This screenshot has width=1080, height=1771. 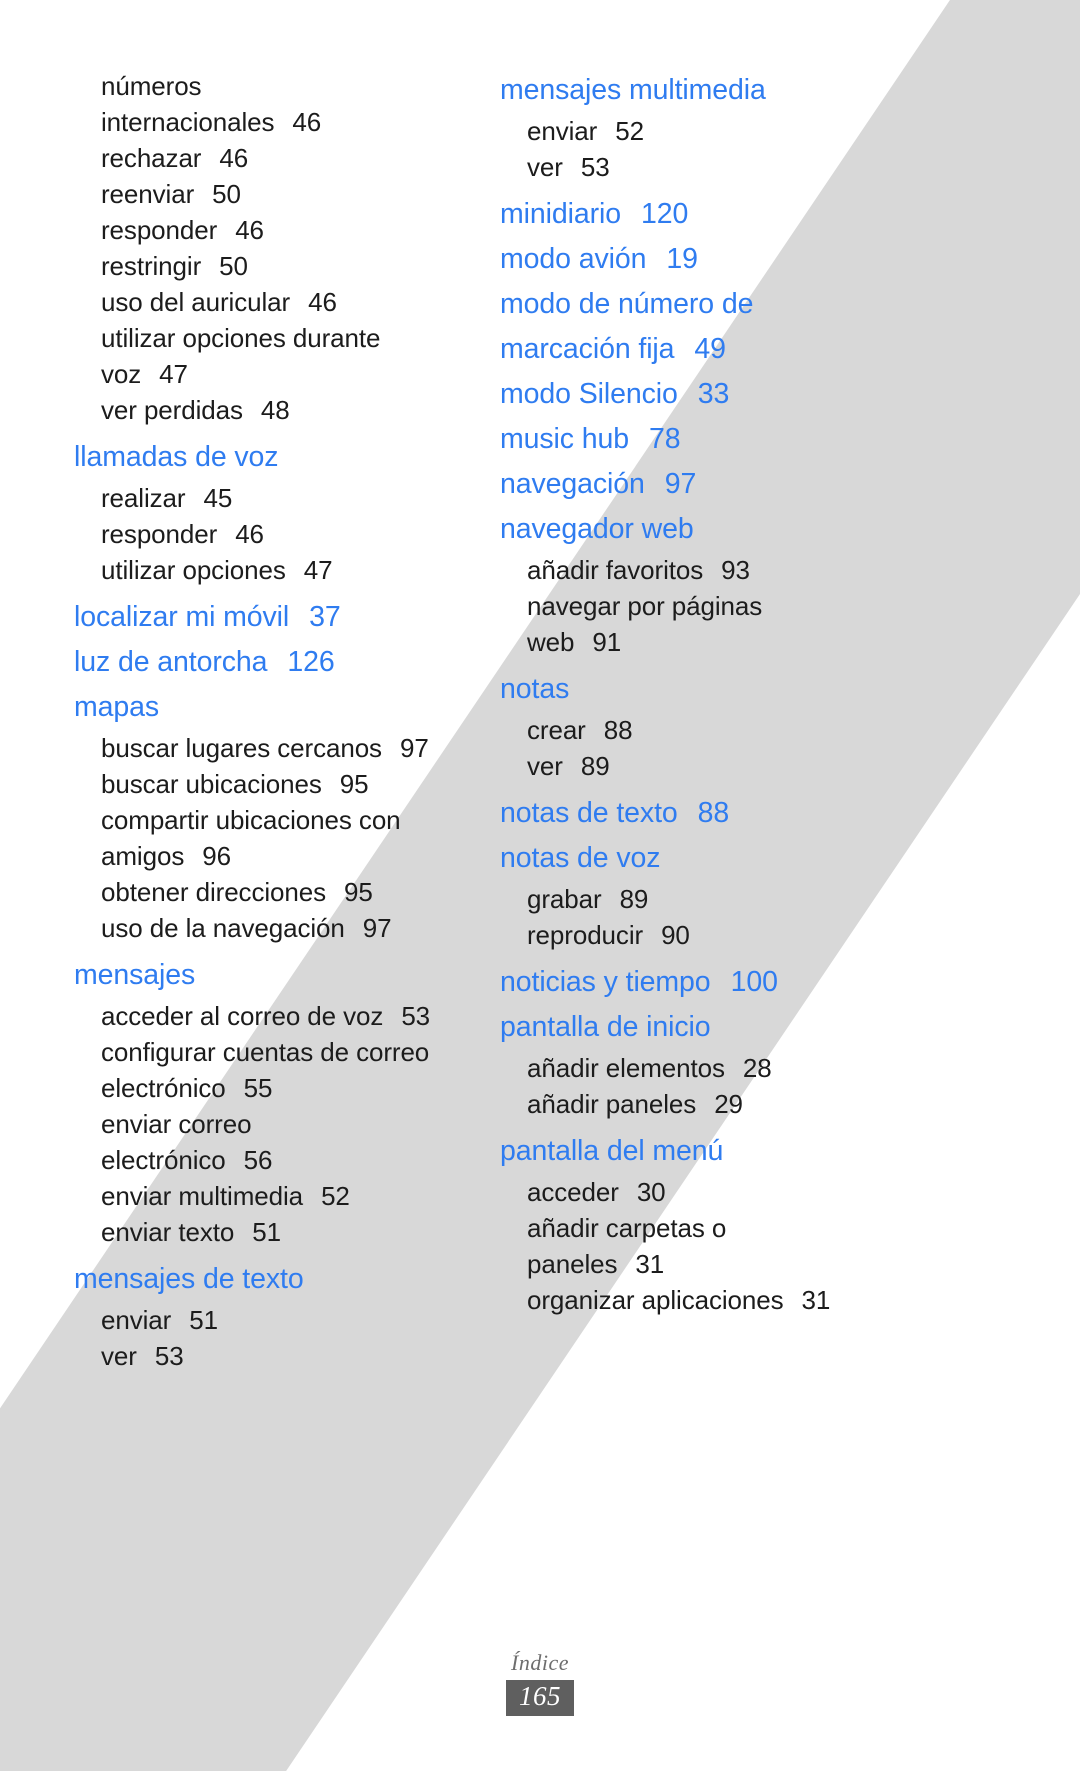 I want to click on index-entry-heading: navegación 97, so click(x=700, y=484).